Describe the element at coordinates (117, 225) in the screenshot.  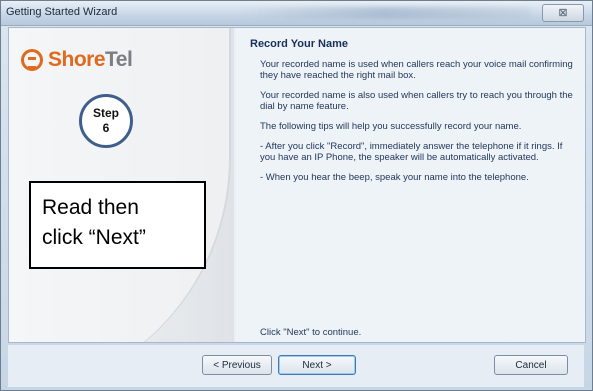
I see `instruction-callout: Read then click “Next”` at that location.